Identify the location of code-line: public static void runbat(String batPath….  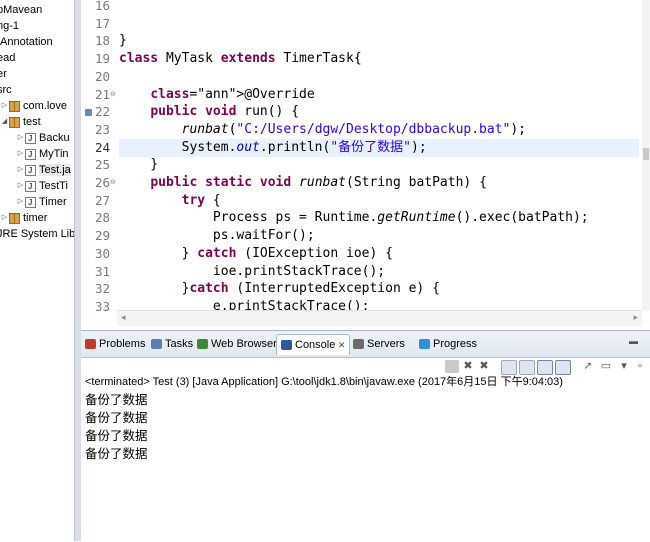
(303, 183).